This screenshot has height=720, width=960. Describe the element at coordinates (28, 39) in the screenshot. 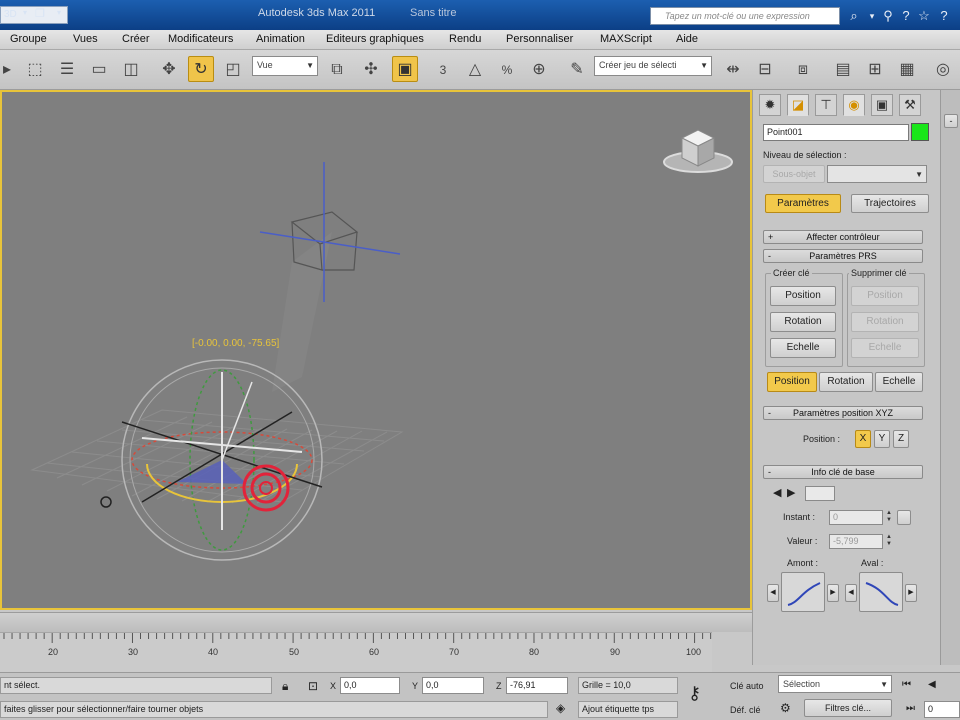

I see `menu-groupe: Groupe` at that location.